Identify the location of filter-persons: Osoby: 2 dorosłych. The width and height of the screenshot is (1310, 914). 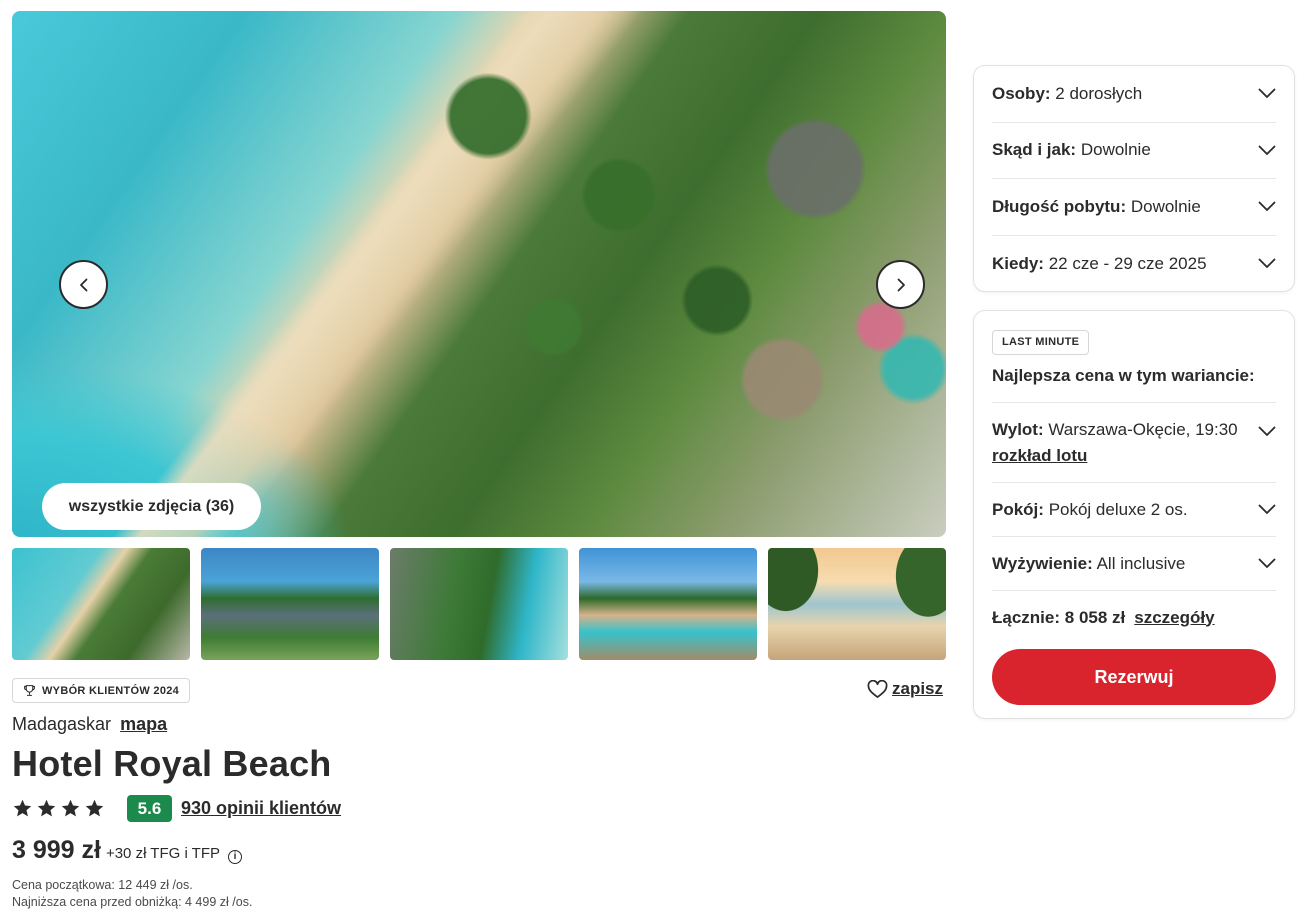
(1134, 94).